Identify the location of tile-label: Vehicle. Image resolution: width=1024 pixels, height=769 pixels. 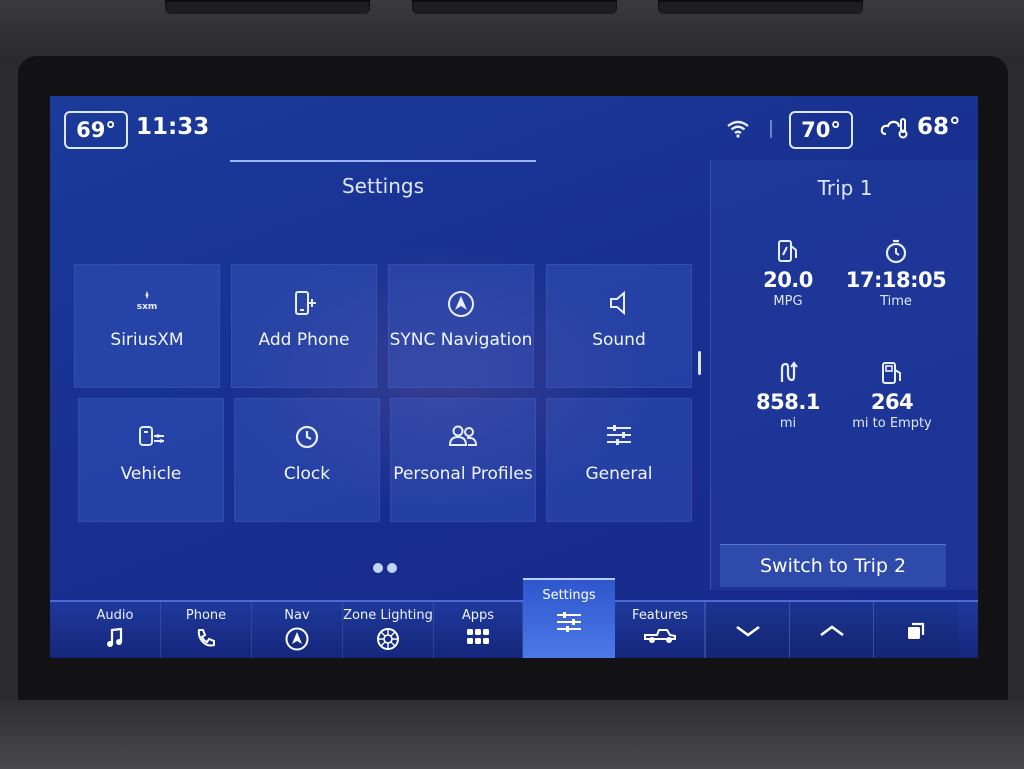
(151, 474).